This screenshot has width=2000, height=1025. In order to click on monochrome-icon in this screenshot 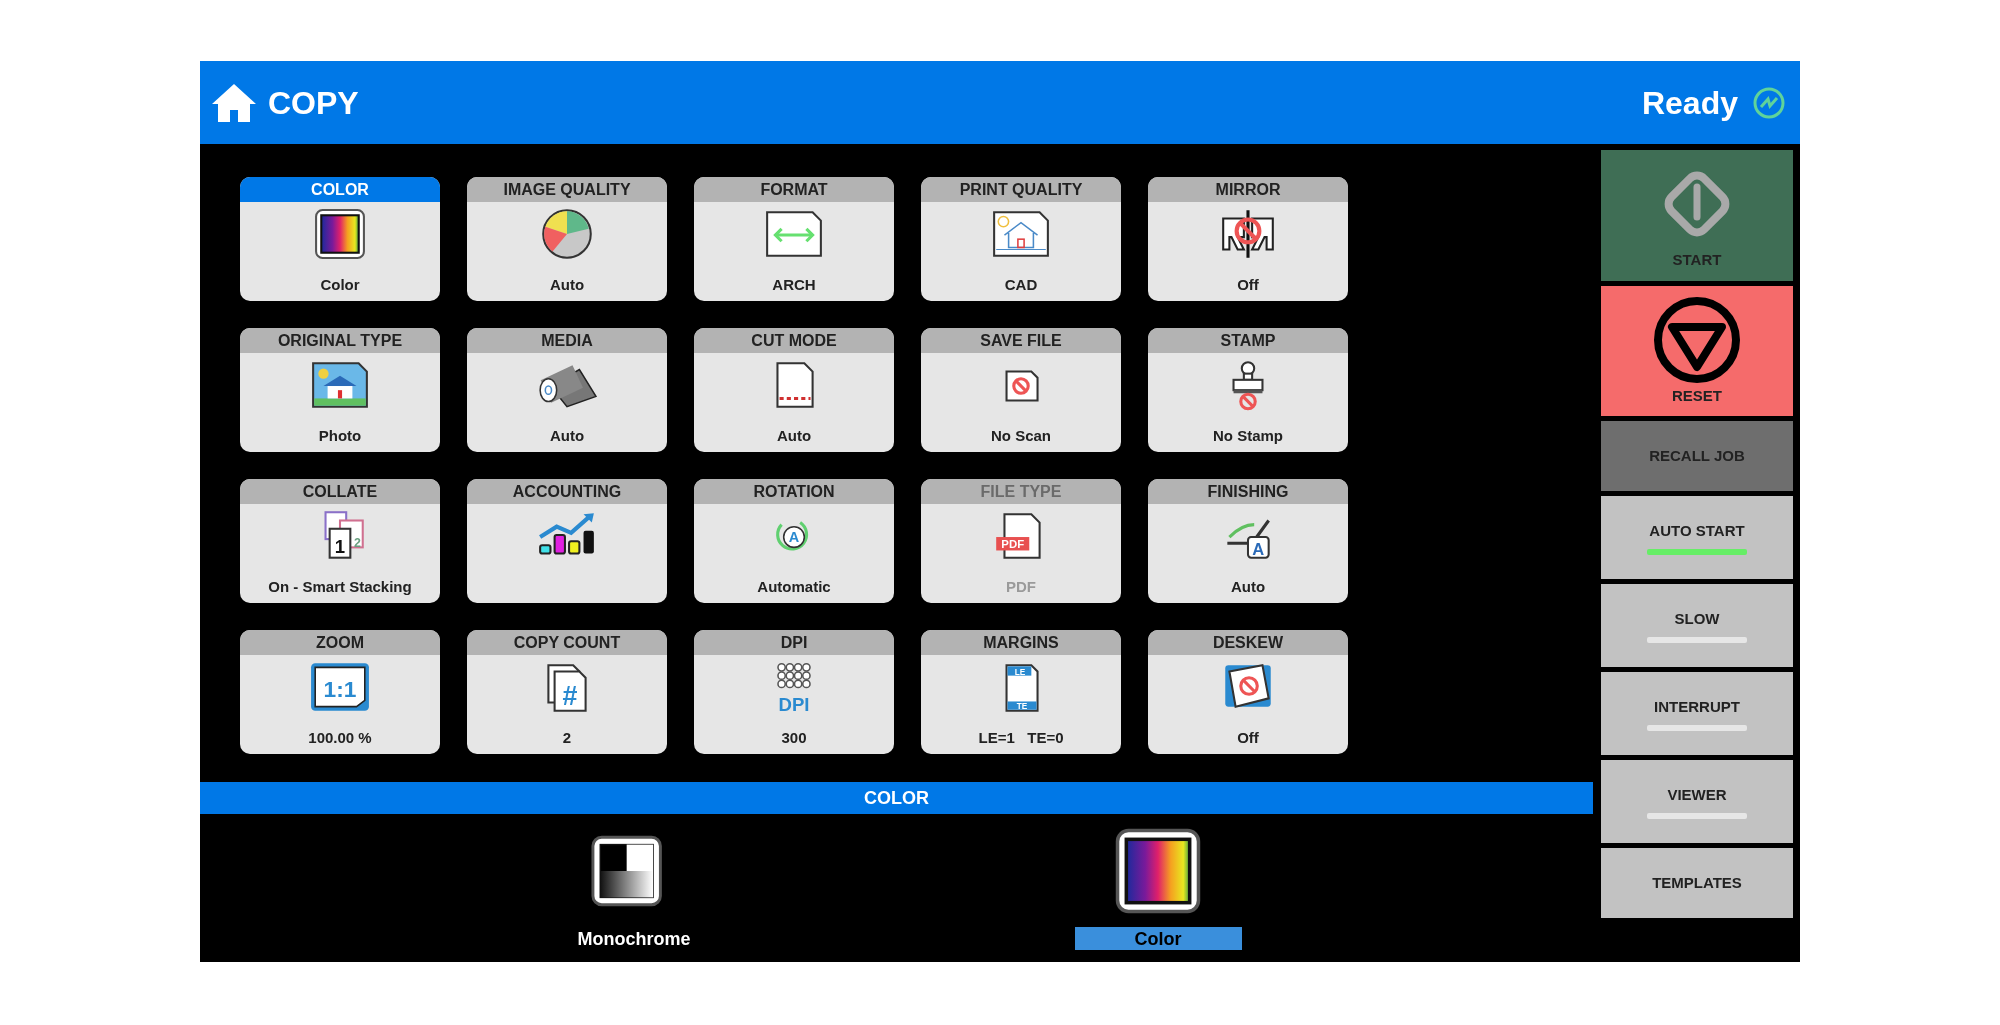, I will do `click(626, 871)`.